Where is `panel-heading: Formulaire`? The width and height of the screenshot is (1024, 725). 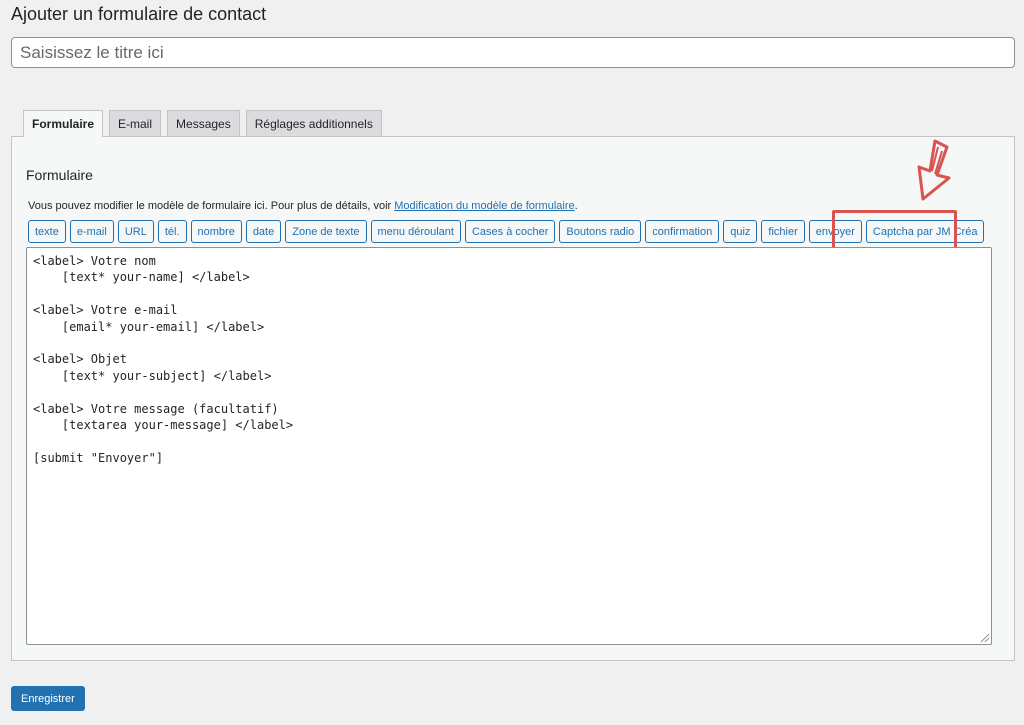
panel-heading: Formulaire is located at coordinates (59, 175).